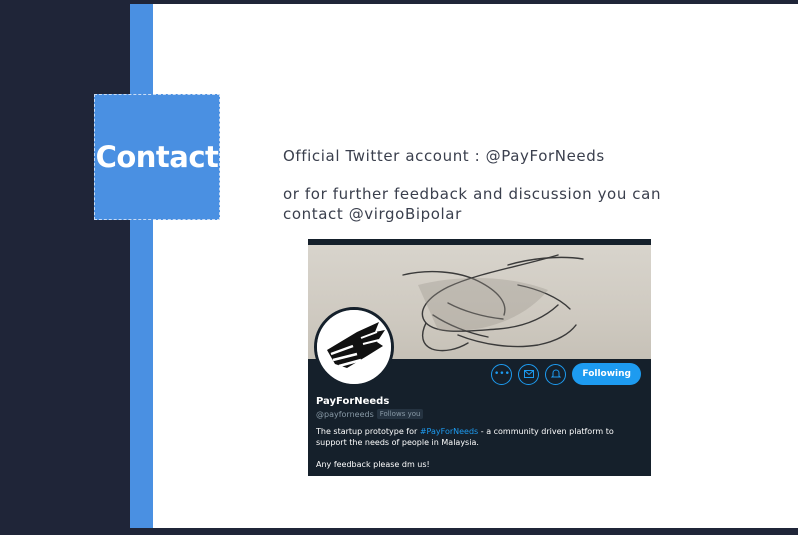 The height and width of the screenshot is (535, 798). I want to click on handle-row: @payforneeds Follows you, so click(370, 414).